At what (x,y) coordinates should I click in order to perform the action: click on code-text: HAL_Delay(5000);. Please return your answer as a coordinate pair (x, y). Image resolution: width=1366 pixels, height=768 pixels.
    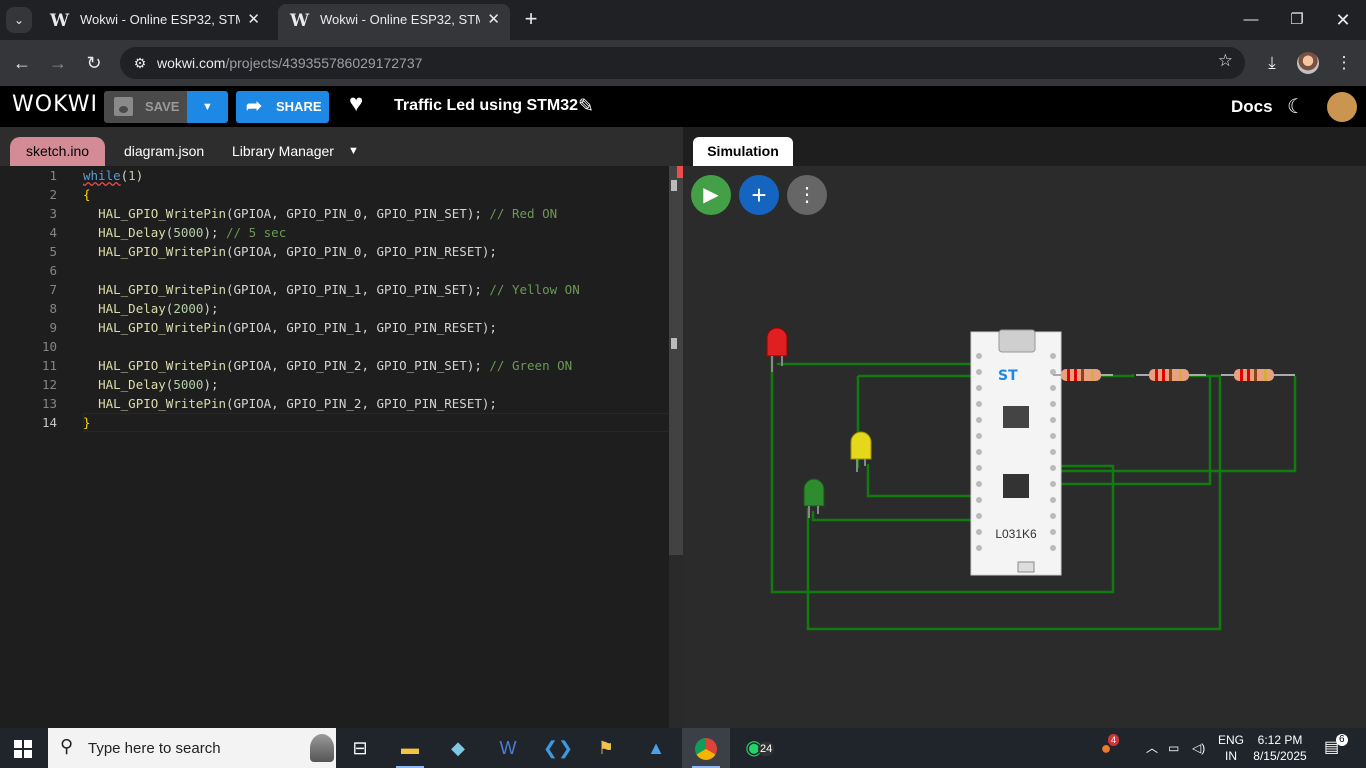
    Looking at the image, I should click on (150, 384).